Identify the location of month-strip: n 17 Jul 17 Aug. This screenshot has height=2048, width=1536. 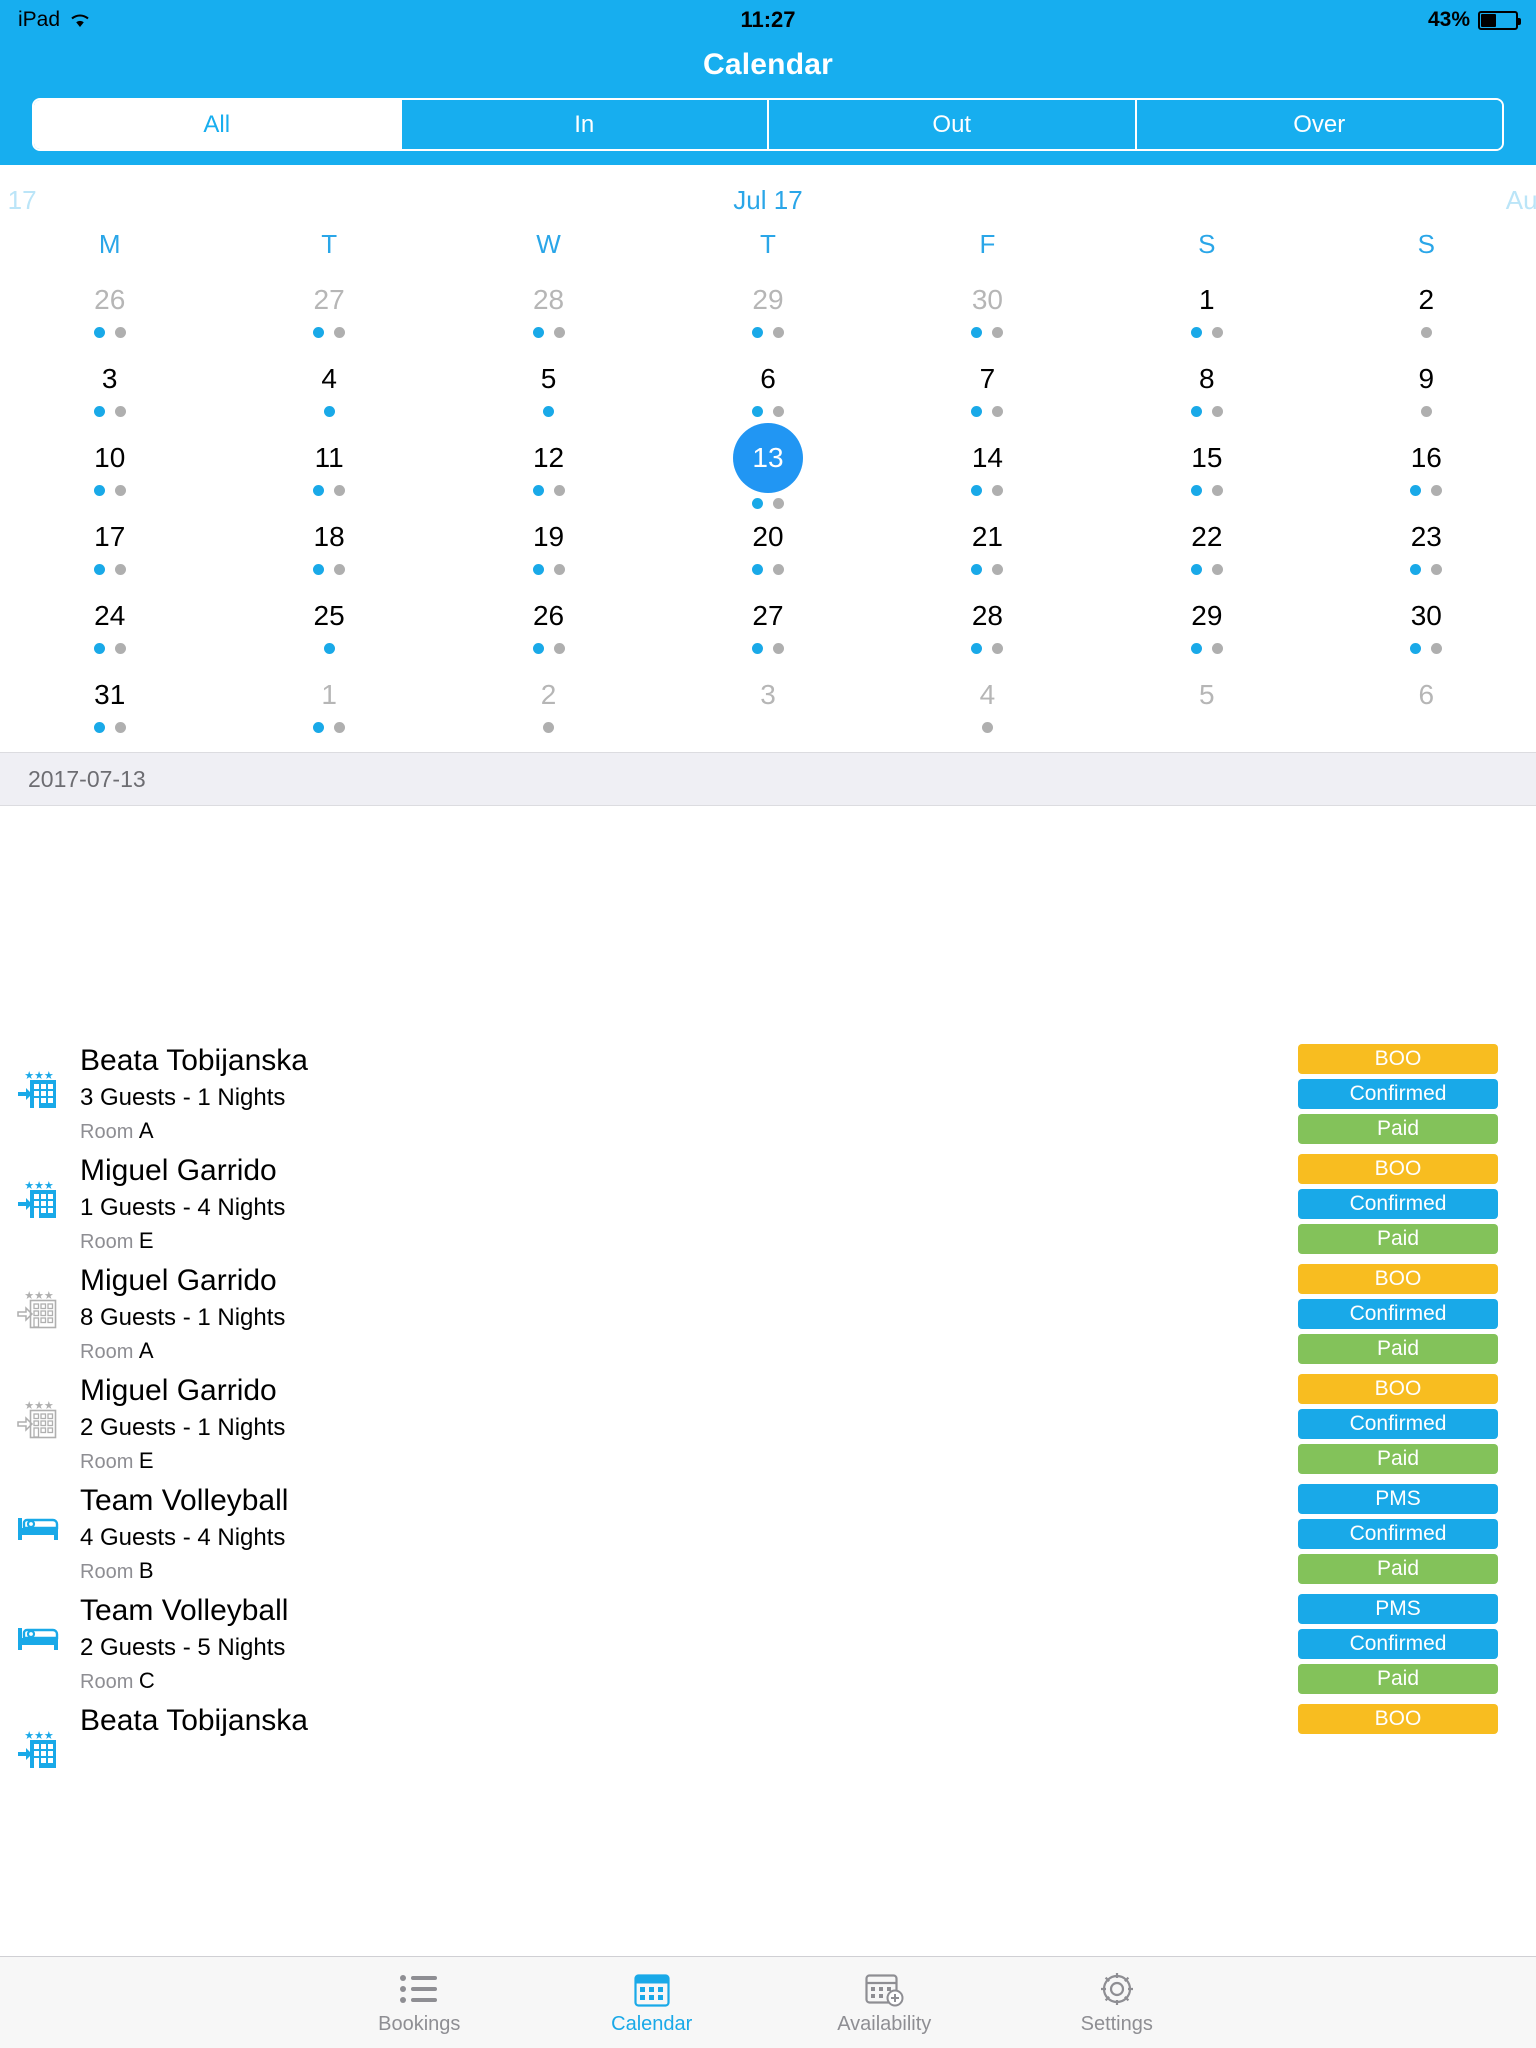
(768, 197).